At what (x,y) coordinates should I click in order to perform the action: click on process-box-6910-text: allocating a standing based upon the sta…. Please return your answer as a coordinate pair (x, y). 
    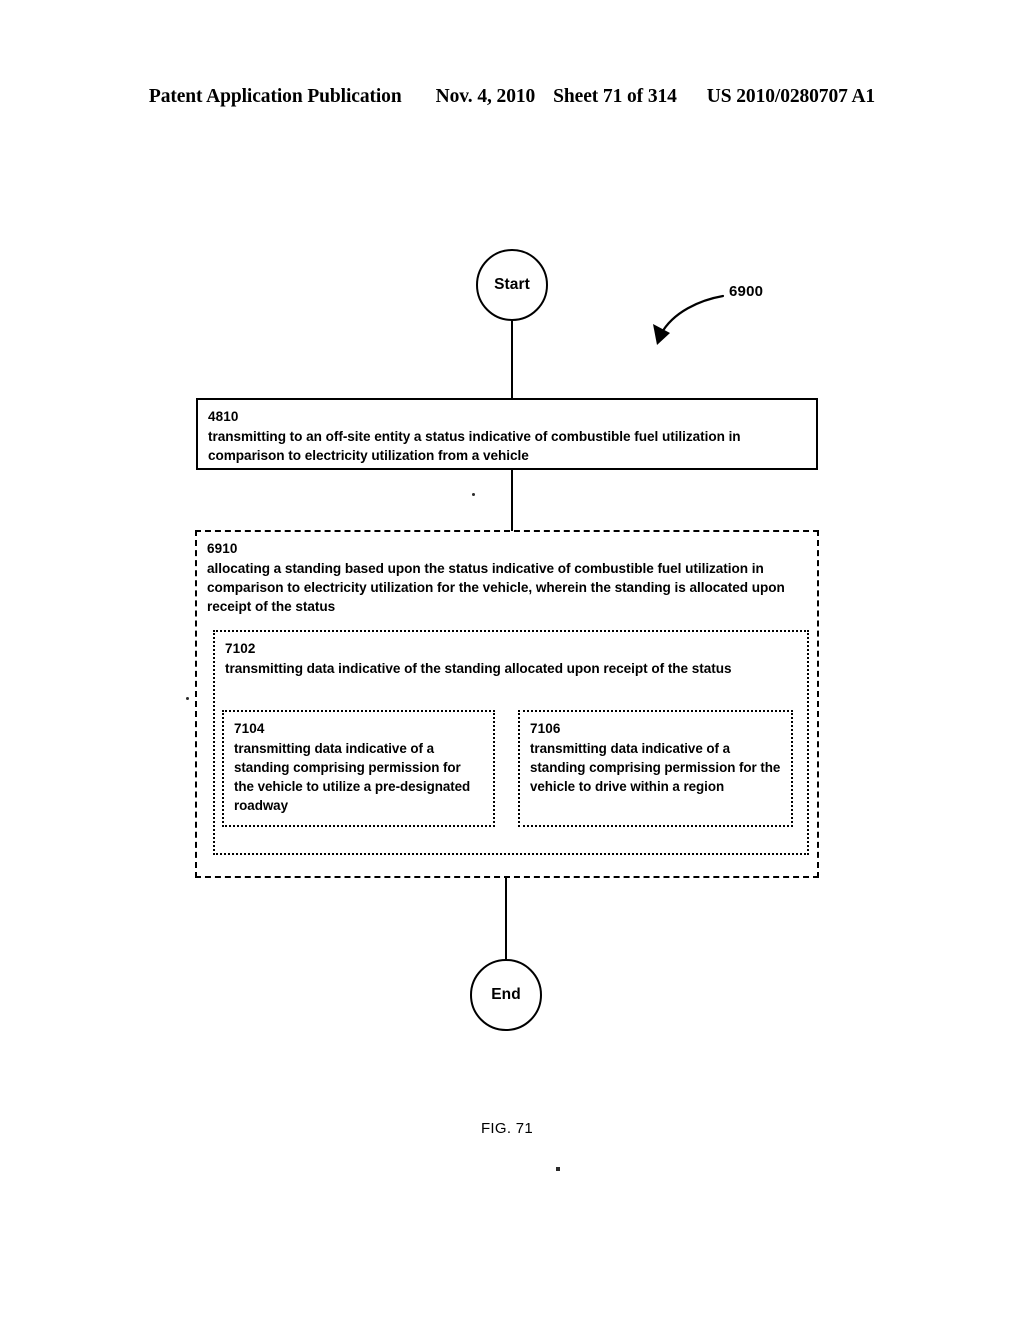
    Looking at the image, I should click on (496, 587).